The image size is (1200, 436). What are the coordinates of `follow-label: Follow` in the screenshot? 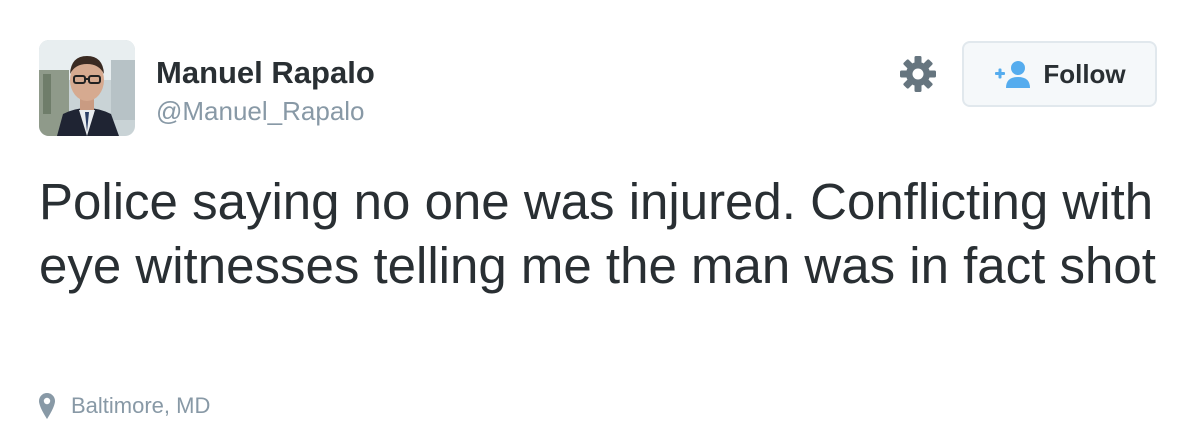 It's located at (1084, 73).